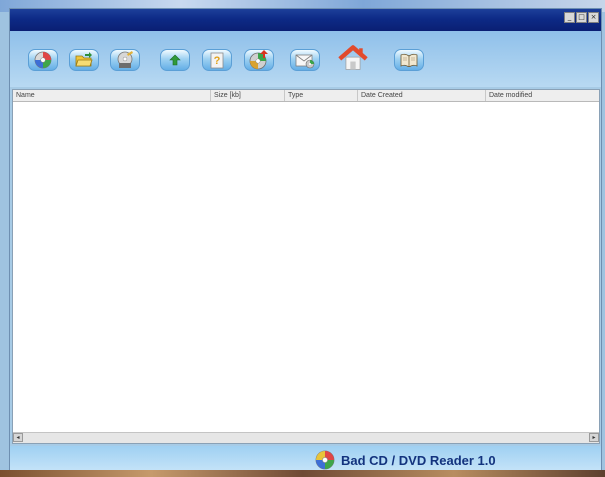 Image resolution: width=605 pixels, height=477 pixels. Describe the element at coordinates (593, 17) in the screenshot. I see `close-button: ×` at that location.